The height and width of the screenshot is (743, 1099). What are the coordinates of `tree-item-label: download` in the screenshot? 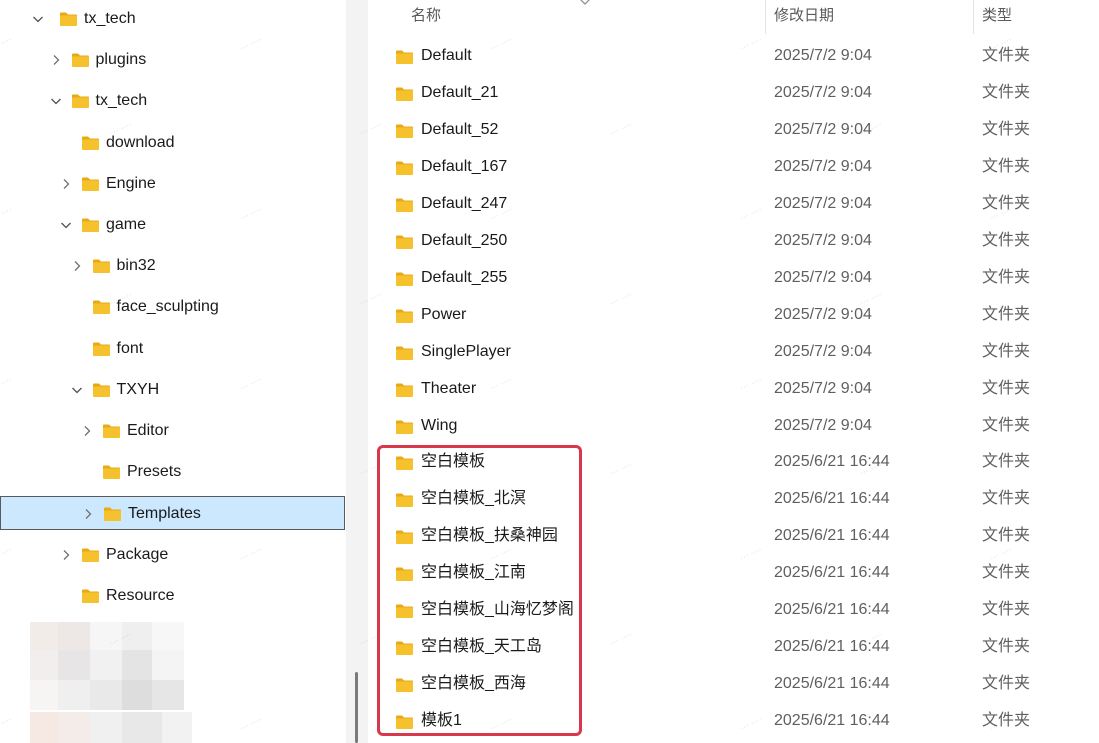 It's located at (140, 142).